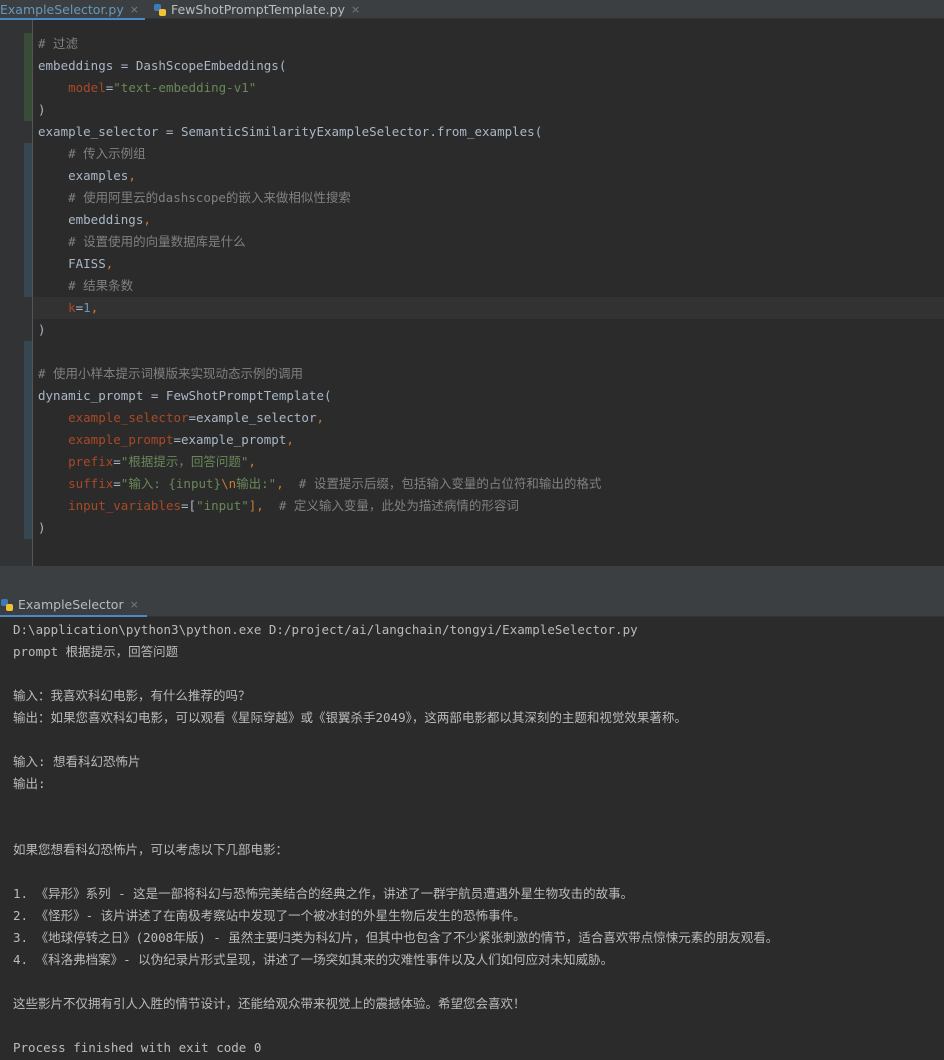 This screenshot has width=944, height=1060. What do you see at coordinates (491, 220) in the screenshot?
I see `code-line: embeddings,` at bounding box center [491, 220].